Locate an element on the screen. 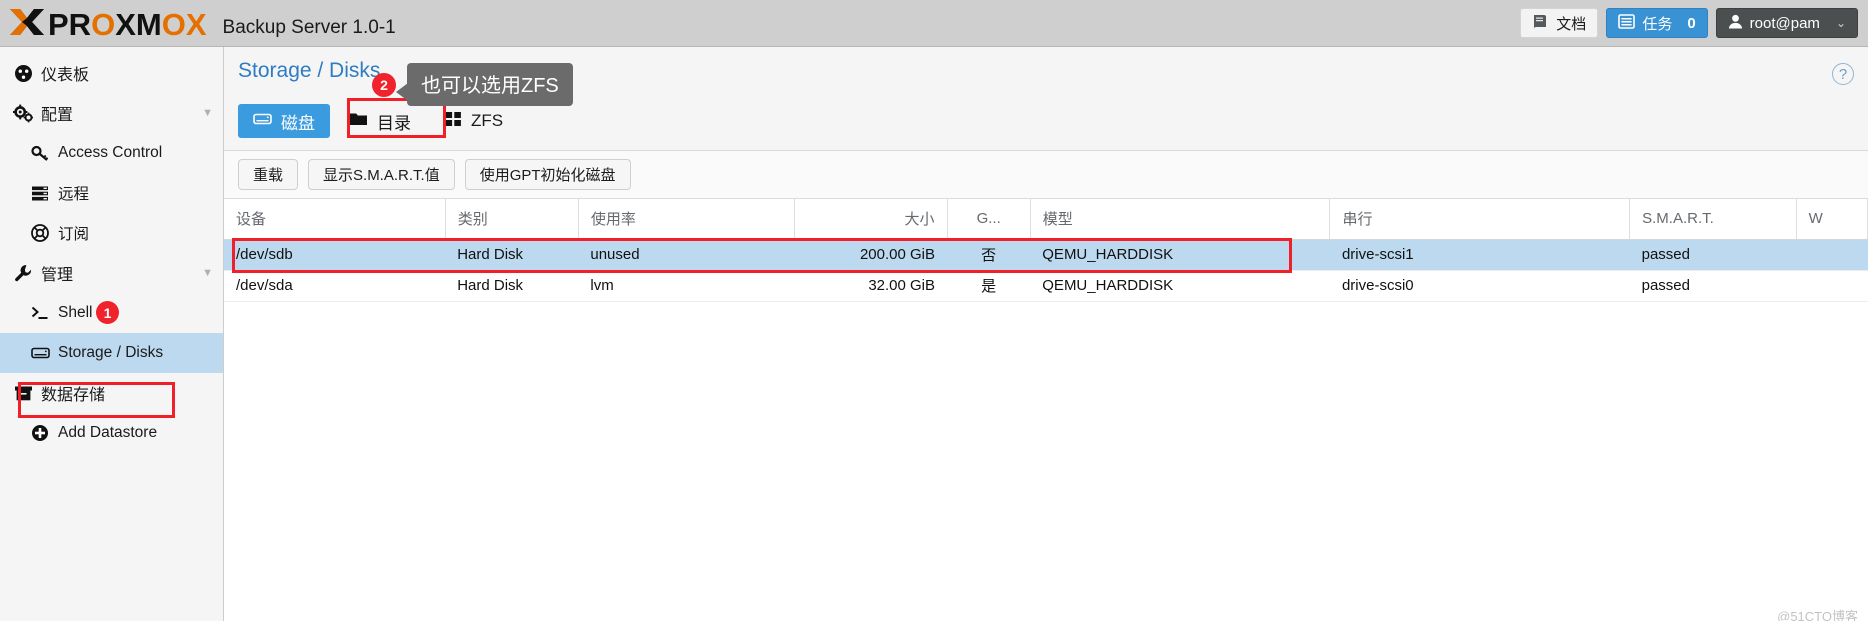  tab-directory: 目录 is located at coordinates (380, 121).